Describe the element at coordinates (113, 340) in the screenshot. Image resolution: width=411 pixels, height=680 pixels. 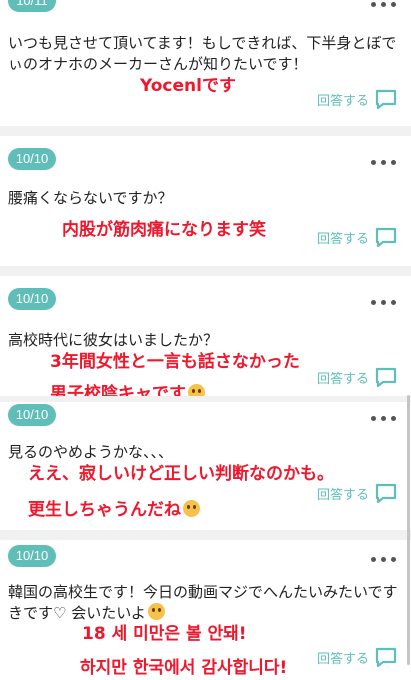
I see `question-text: 高校時代に彼女はいましたか？` at that location.